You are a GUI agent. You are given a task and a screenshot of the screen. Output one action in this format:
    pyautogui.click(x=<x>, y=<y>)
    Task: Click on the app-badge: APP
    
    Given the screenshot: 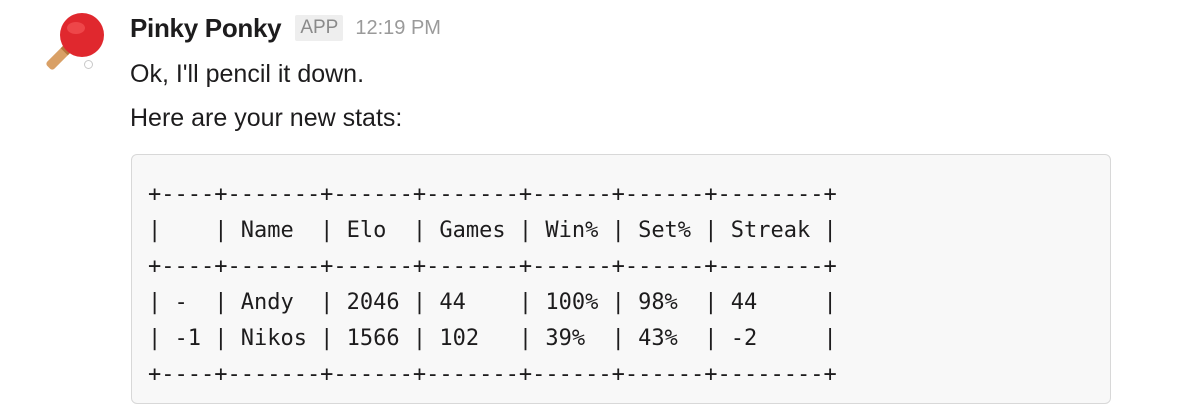 What is the action you would take?
    pyautogui.click(x=319, y=28)
    